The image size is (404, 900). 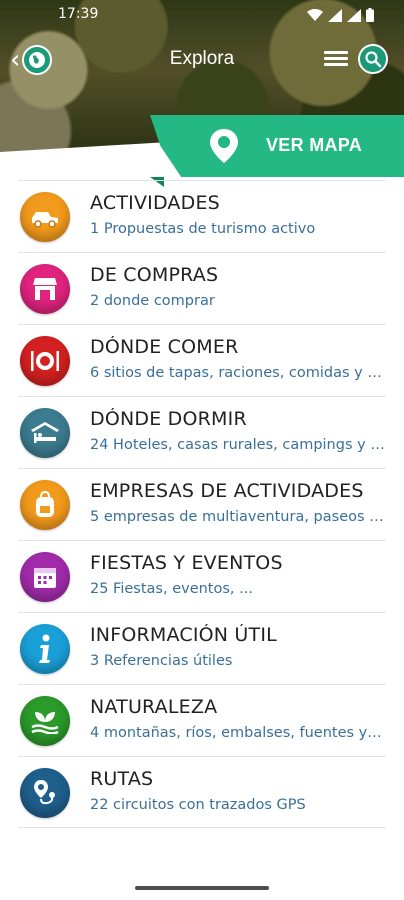 What do you see at coordinates (203, 229) in the screenshot?
I see `category-description: 1 Propuestas de turismo activo` at bounding box center [203, 229].